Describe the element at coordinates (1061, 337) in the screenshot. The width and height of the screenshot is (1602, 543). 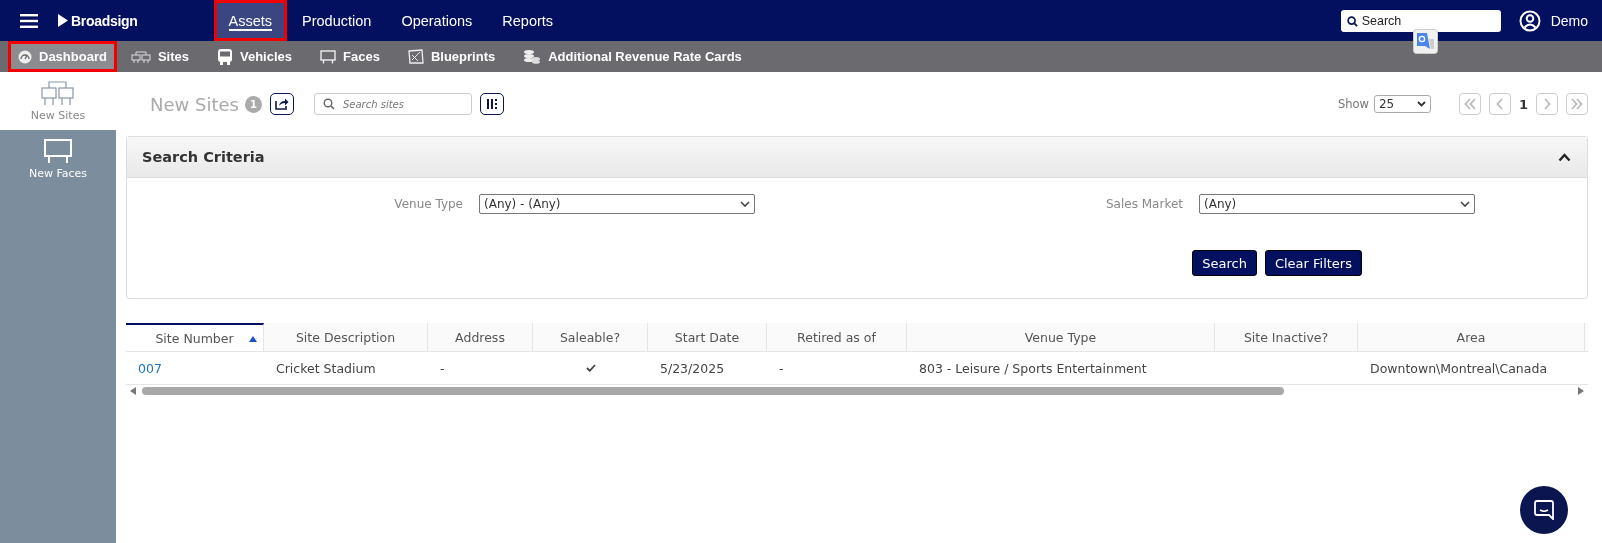
I see `column-header: Venue Type` at that location.